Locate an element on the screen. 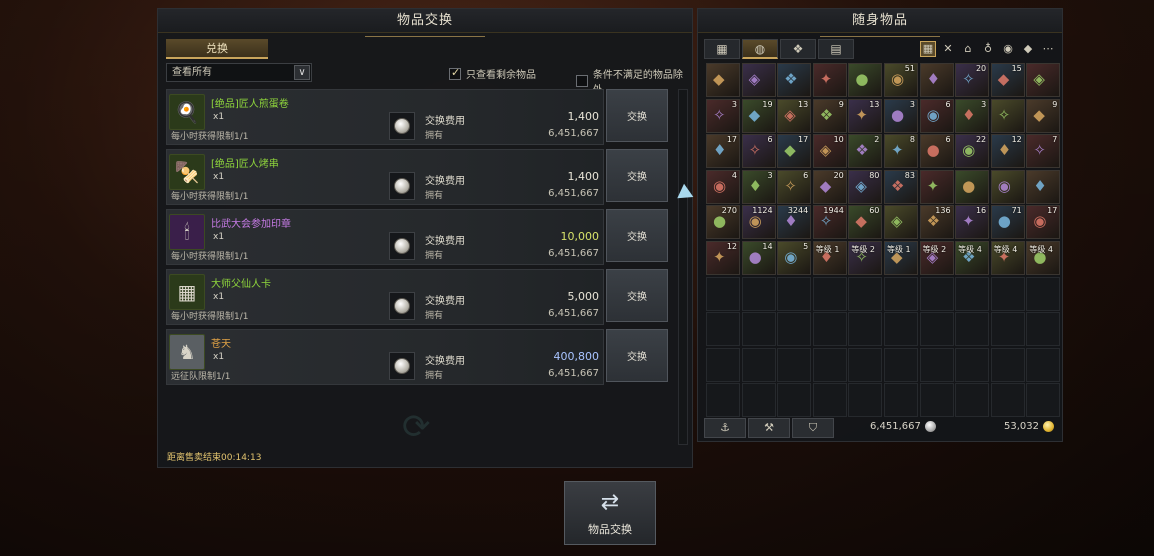 The image size is (1154, 556). inventory-item-slot: ◉ 6 is located at coordinates (936, 115).